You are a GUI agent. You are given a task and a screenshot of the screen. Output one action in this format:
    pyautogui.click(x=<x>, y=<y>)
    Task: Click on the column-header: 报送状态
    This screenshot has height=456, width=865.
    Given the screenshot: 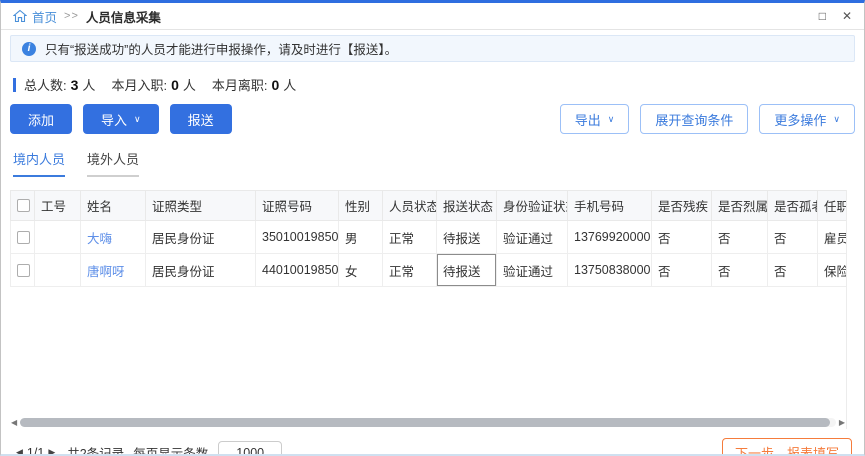 What is the action you would take?
    pyautogui.click(x=466, y=205)
    